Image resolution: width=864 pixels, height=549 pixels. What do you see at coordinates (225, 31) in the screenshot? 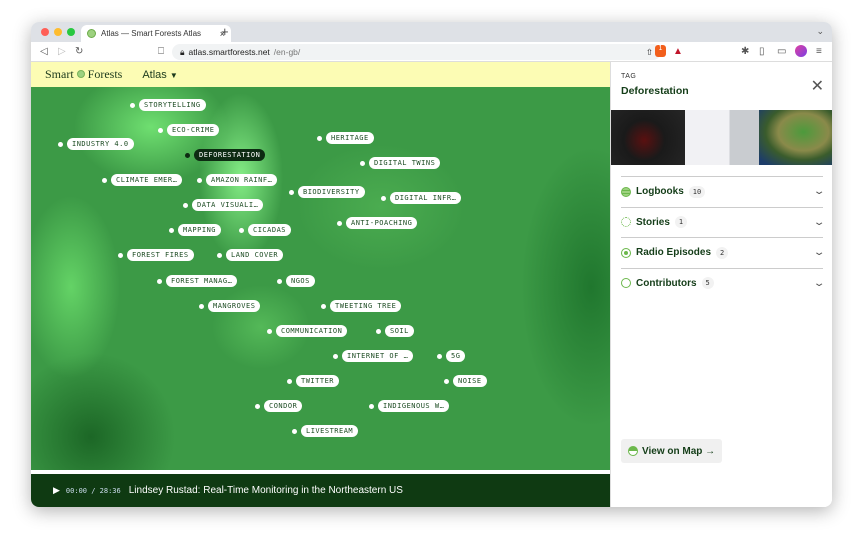
I see `new-tab-button: +` at bounding box center [225, 31].